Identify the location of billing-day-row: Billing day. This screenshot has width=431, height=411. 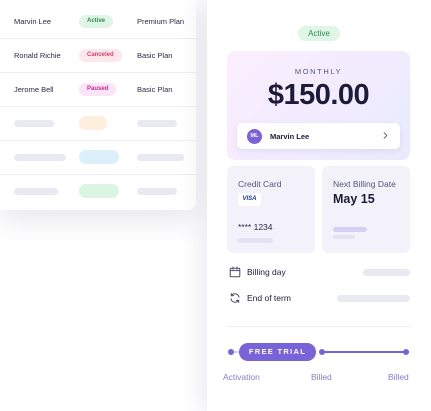
(318, 273).